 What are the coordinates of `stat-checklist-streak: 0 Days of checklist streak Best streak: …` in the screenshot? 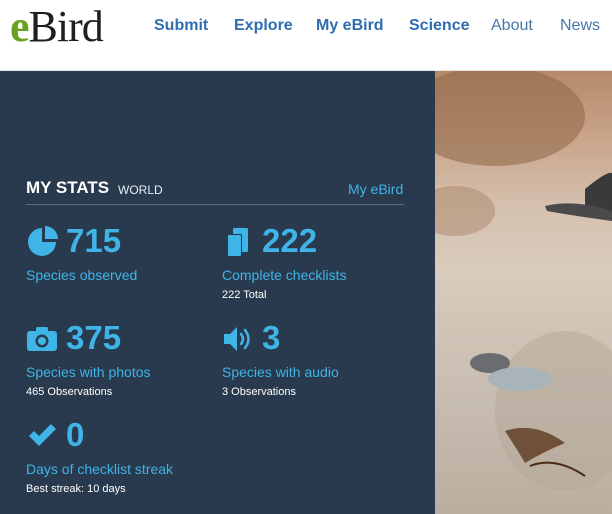 It's located at (116, 463).